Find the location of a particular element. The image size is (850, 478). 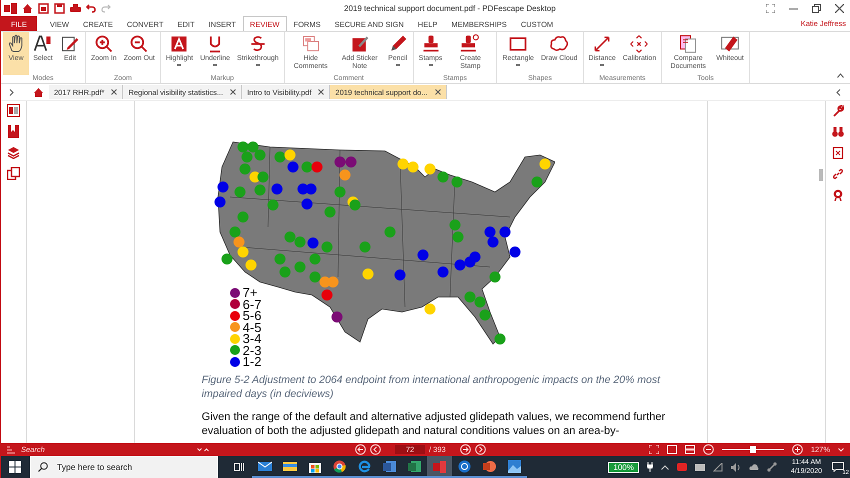

chevron-left-icon is located at coordinates (838, 92).